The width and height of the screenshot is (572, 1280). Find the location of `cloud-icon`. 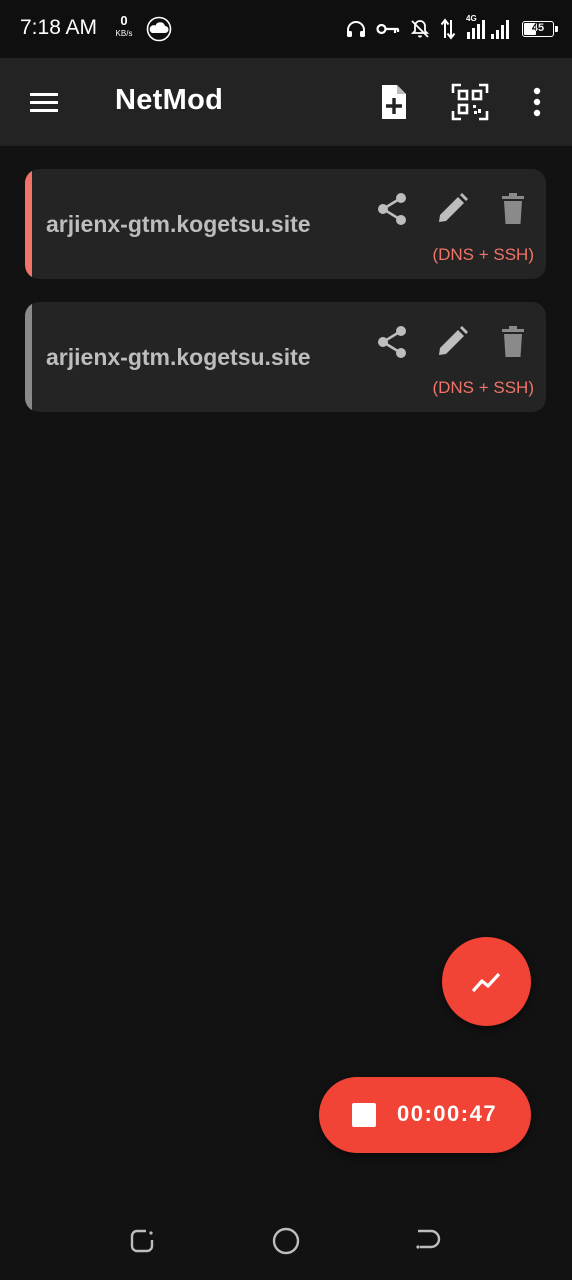

cloud-icon is located at coordinates (159, 31).